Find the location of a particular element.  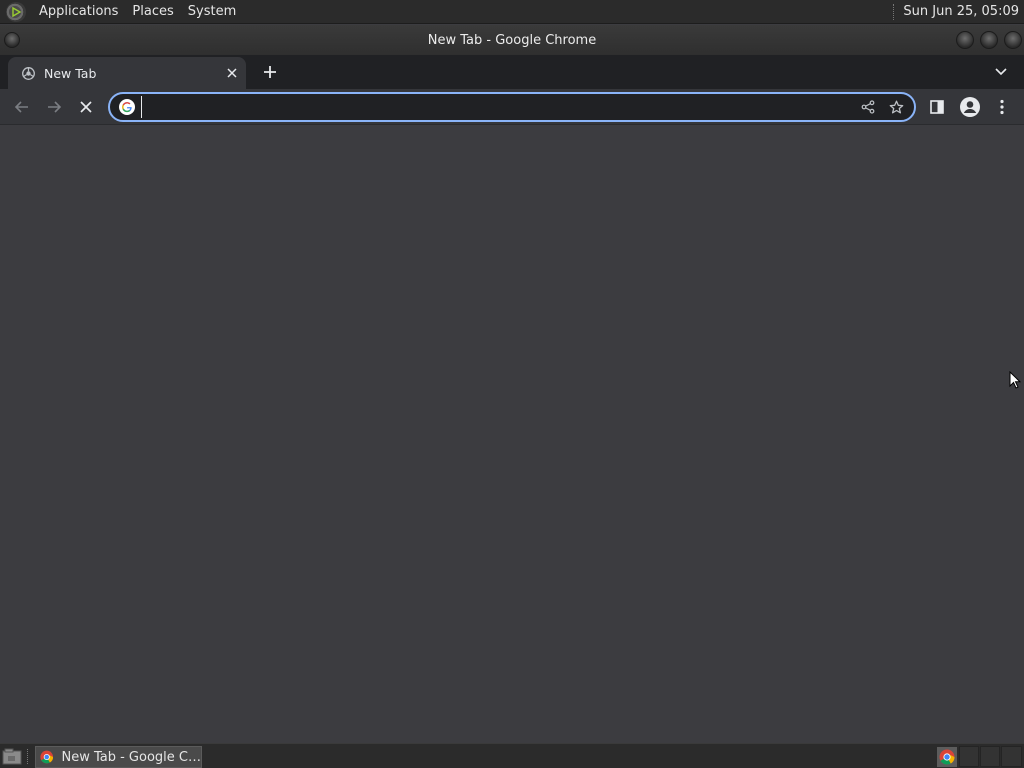

tab-search-button is located at coordinates (1001, 72).